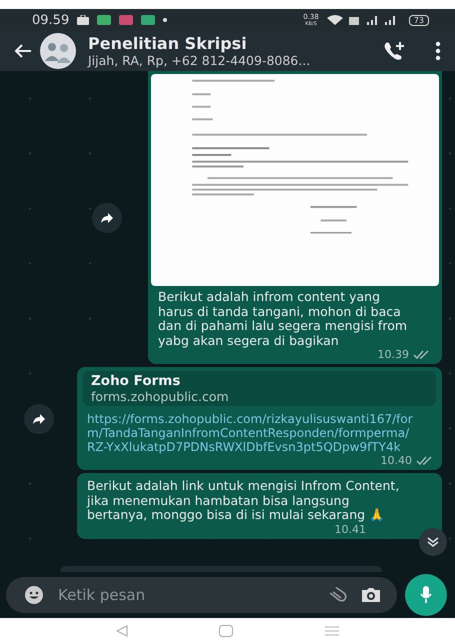  I want to click on message-text: Berikut adalah infrom content yang harus di tanda tangani, mohon di baca dan di pahami lalu segera mengisi from yabg akan segera di bagikan, so click(282, 318).